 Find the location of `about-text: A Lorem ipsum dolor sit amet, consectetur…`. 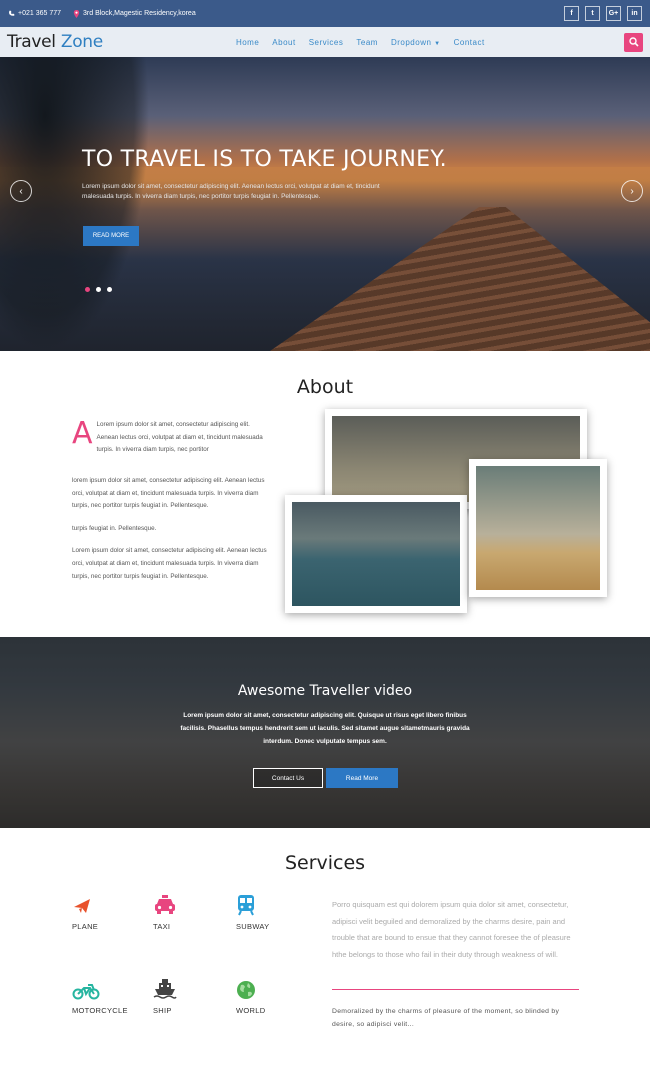

about-text: A Lorem ipsum dolor sit amet, consectetur… is located at coordinates (172, 506).